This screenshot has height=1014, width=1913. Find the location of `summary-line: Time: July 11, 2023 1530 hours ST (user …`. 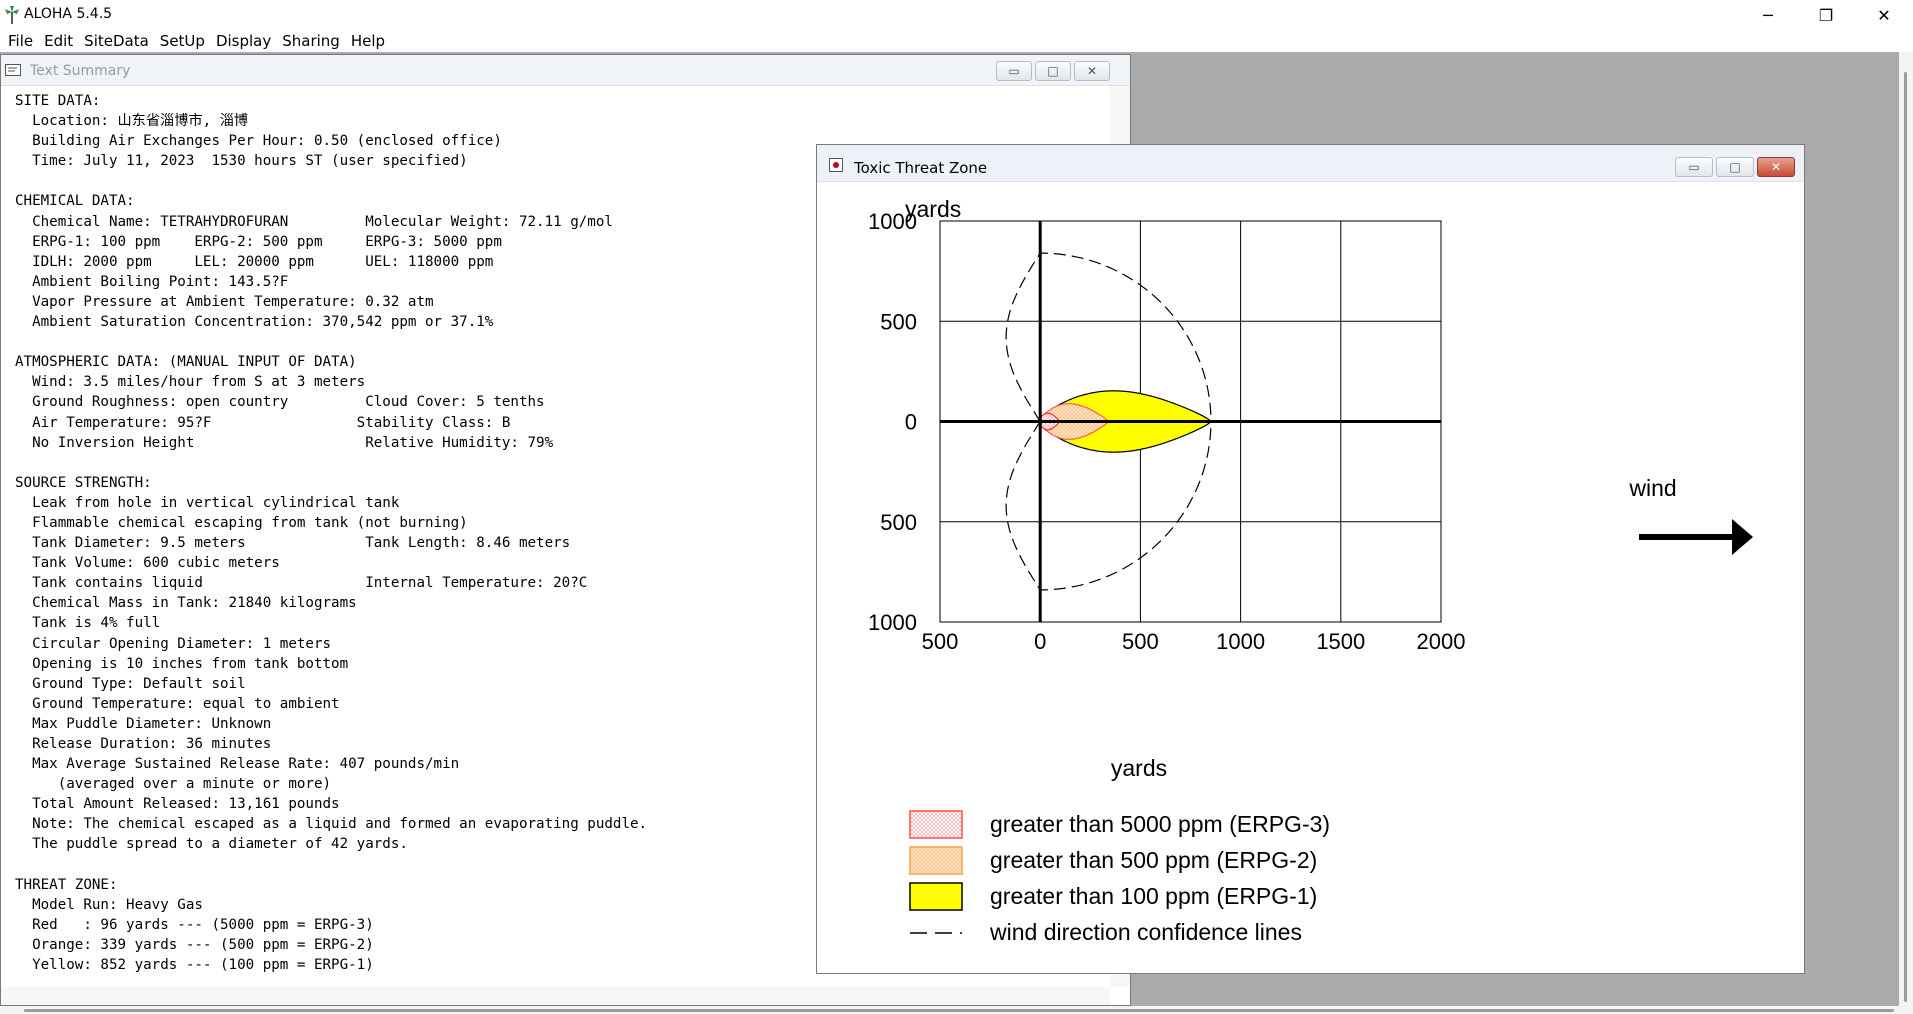

summary-line: Time: July 11, 2023 1530 hours ST (user … is located at coordinates (250, 161).